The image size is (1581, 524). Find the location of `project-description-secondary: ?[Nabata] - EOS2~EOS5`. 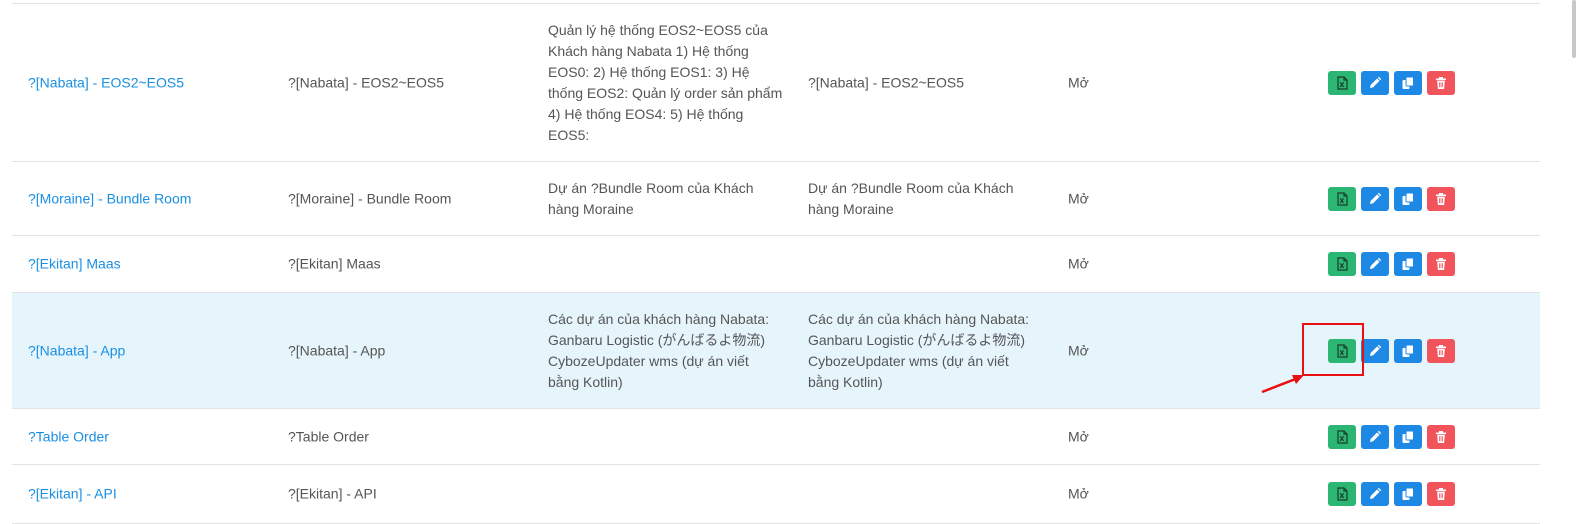

project-description-secondary: ?[Nabata] - EOS2~EOS5 is located at coordinates (920, 82).